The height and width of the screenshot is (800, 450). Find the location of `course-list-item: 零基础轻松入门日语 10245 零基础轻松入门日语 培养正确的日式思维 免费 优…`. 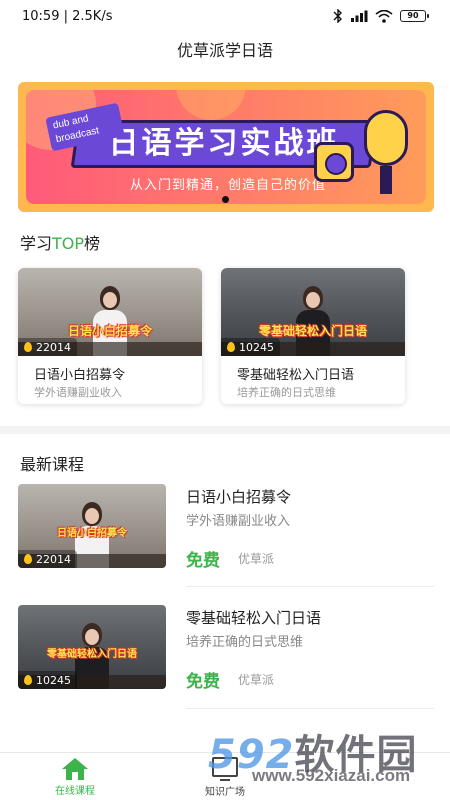

course-list-item: 零基础轻松入门日语 10245 零基础轻松入门日语 培养正确的日式思维 免费 优… is located at coordinates (226, 650).